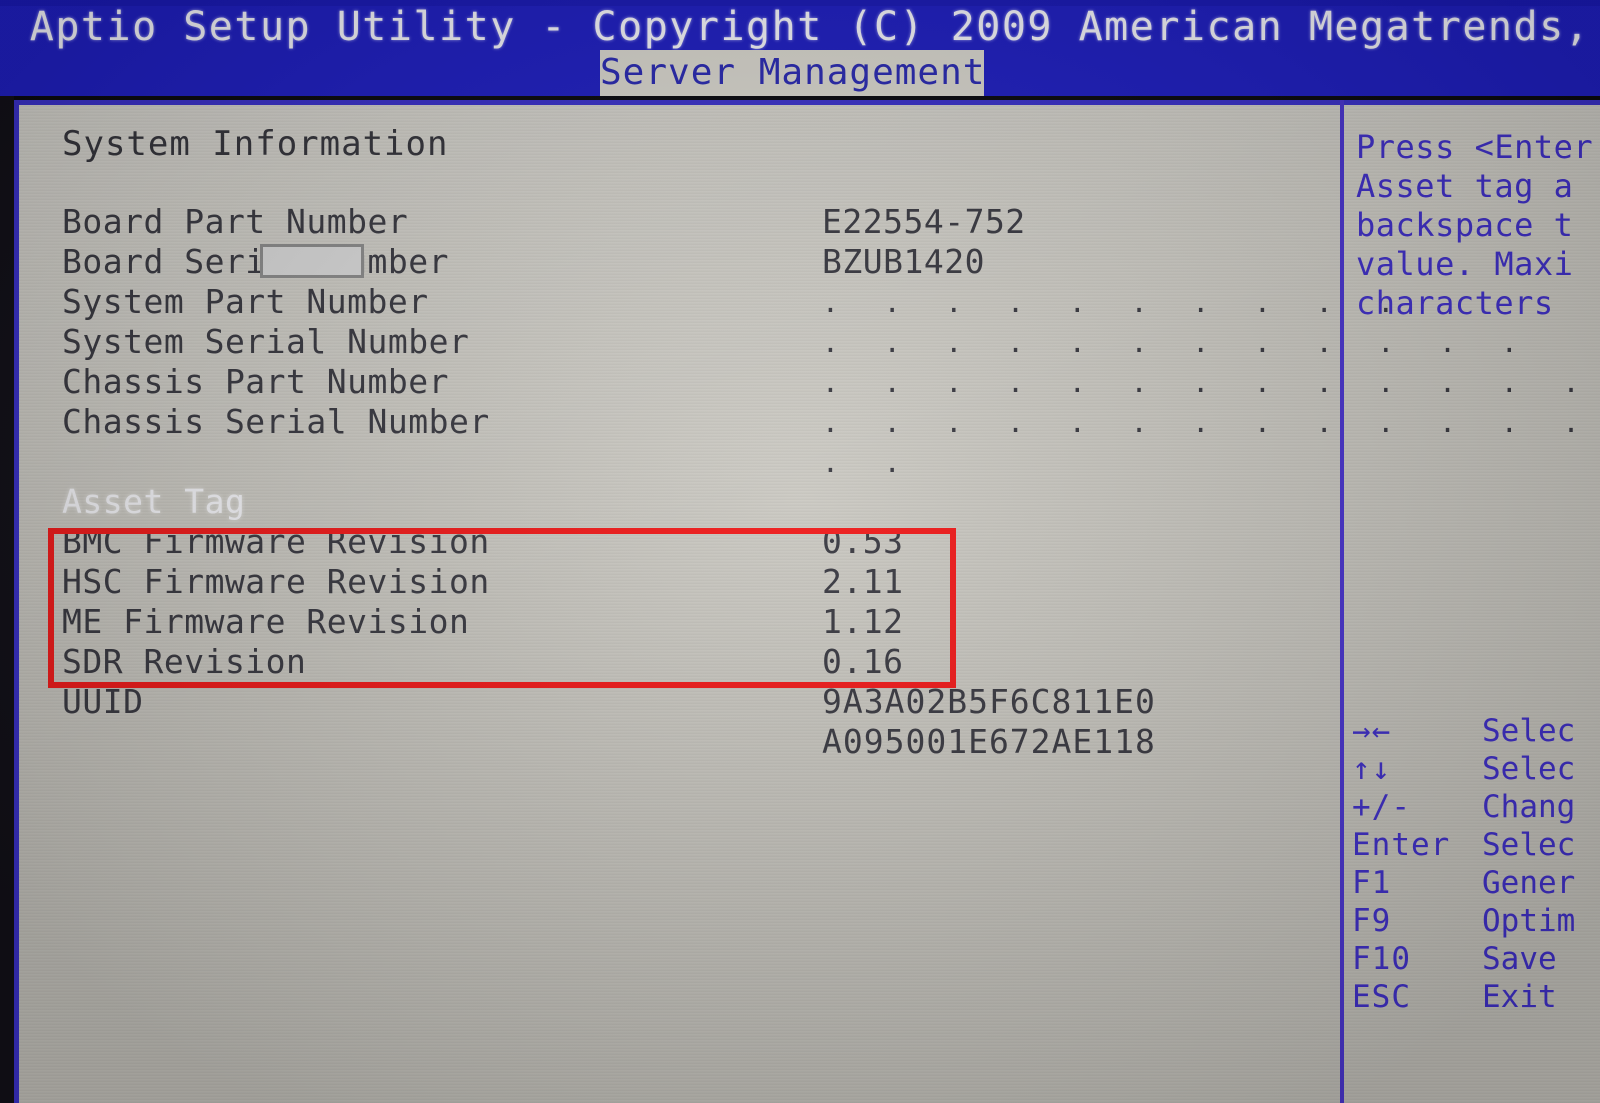 The image size is (1600, 1103). I want to click on row-label: System Part Number, so click(245, 301).